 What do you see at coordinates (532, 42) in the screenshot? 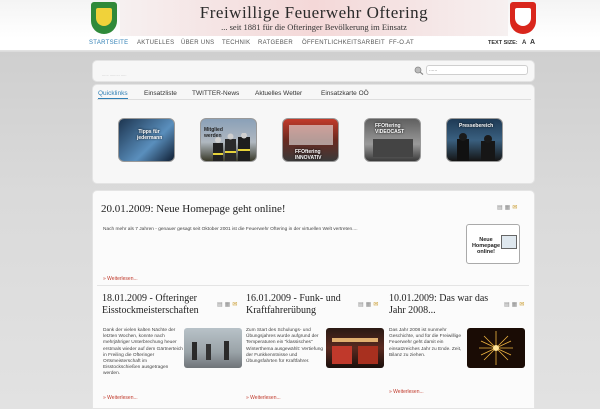
I see `text-size-increase-button: A` at bounding box center [532, 42].